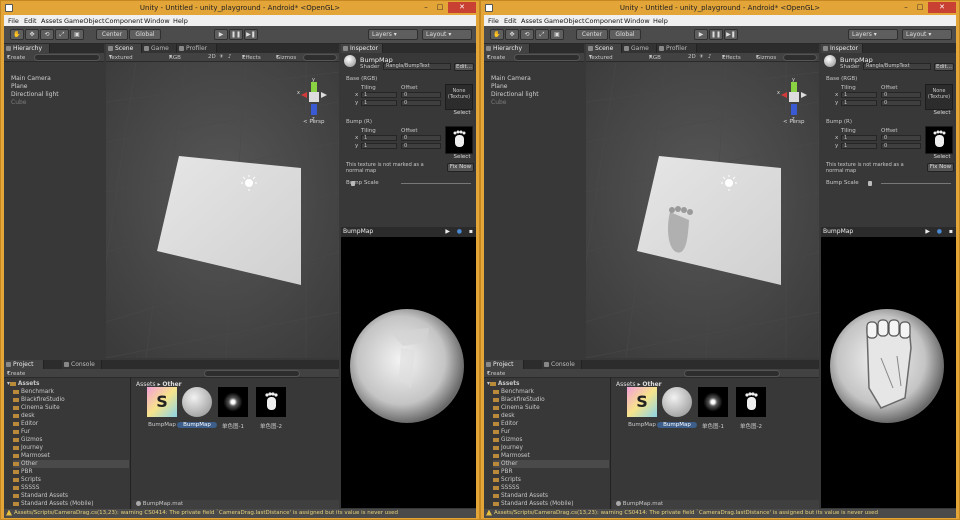  Describe the element at coordinates (362, 48) in the screenshot. I see `tab-inspector: Inspector` at that location.